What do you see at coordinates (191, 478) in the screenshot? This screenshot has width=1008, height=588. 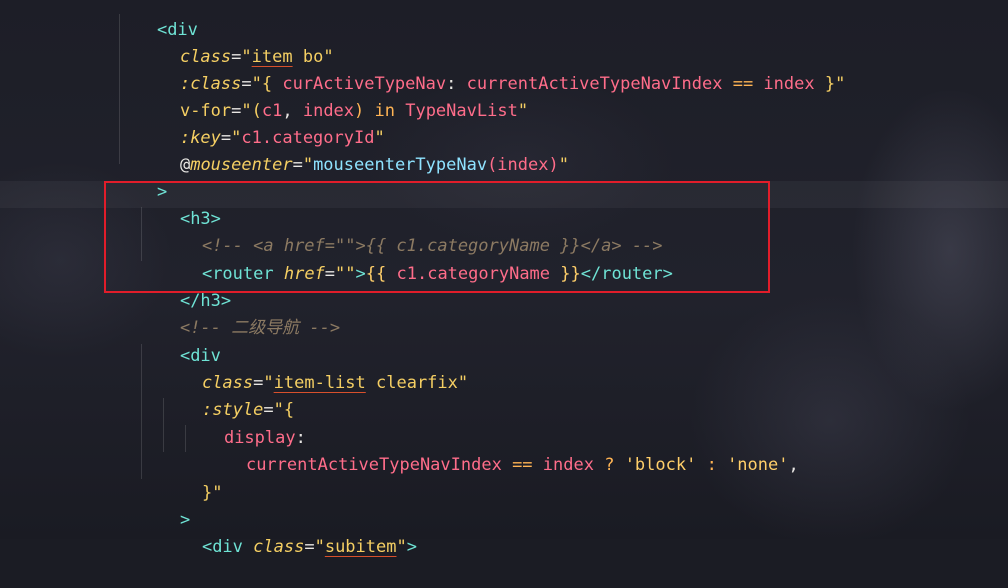 I see `code-line: }"` at bounding box center [191, 478].